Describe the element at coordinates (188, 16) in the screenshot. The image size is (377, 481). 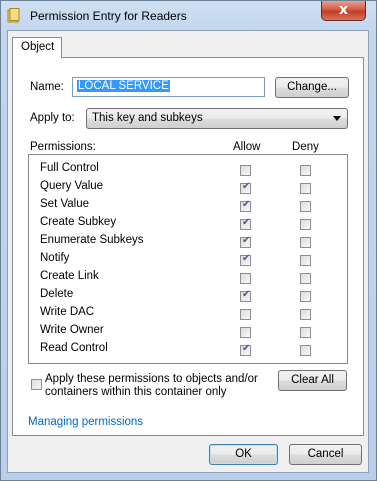
I see `title-bar: Permission Entry for Readers x` at that location.